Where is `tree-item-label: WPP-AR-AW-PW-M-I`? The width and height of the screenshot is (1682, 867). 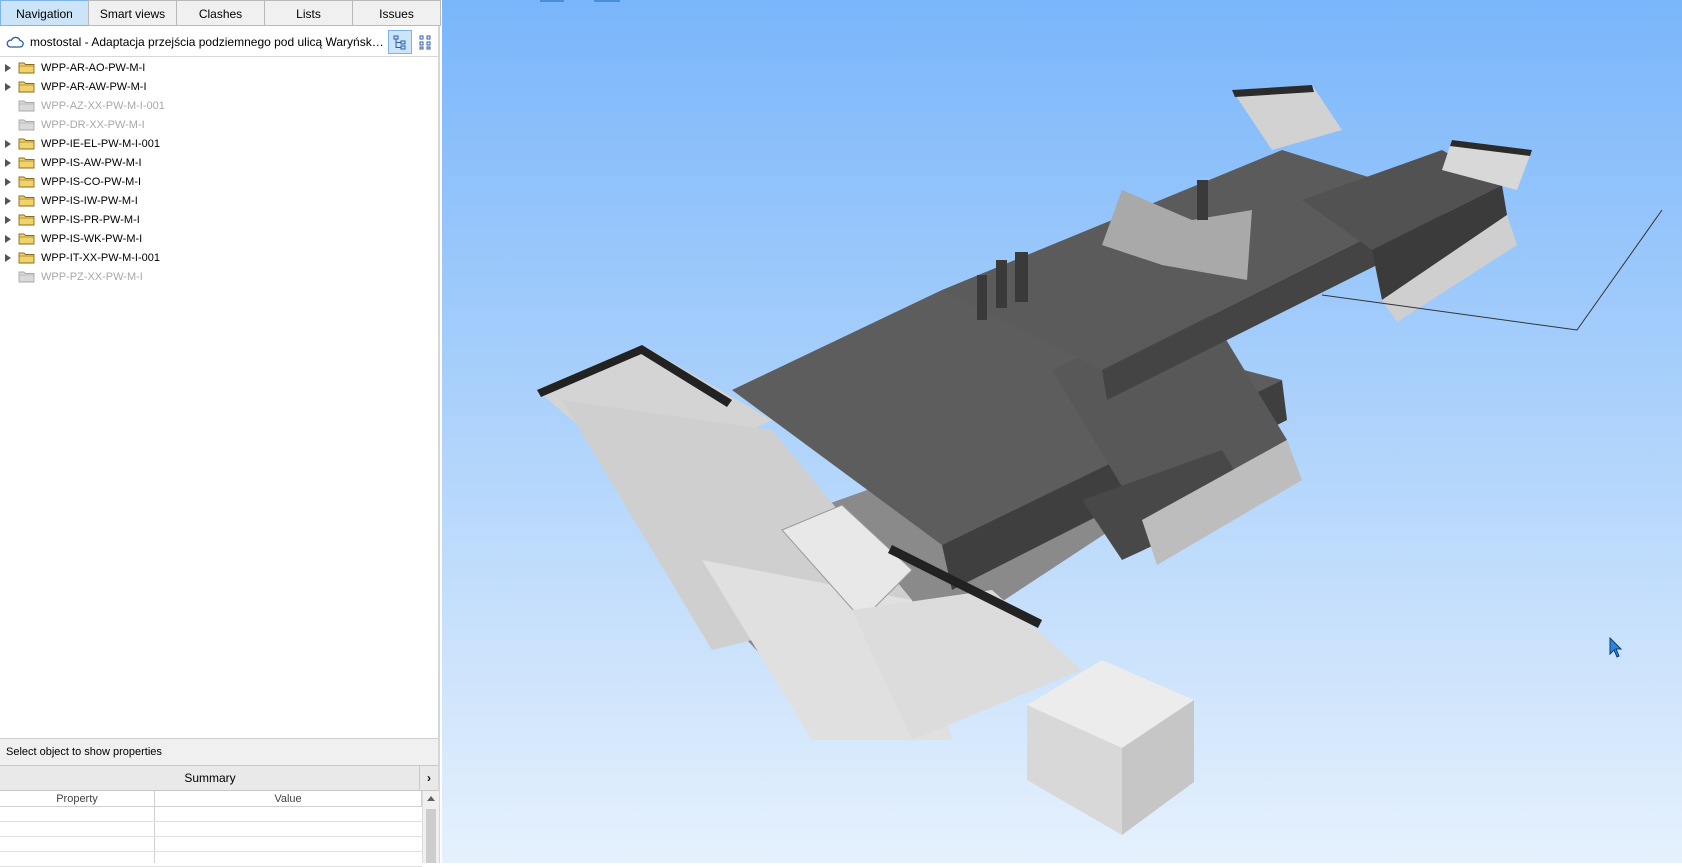
tree-item-label: WPP-AR-AW-PW-M-I is located at coordinates (94, 86).